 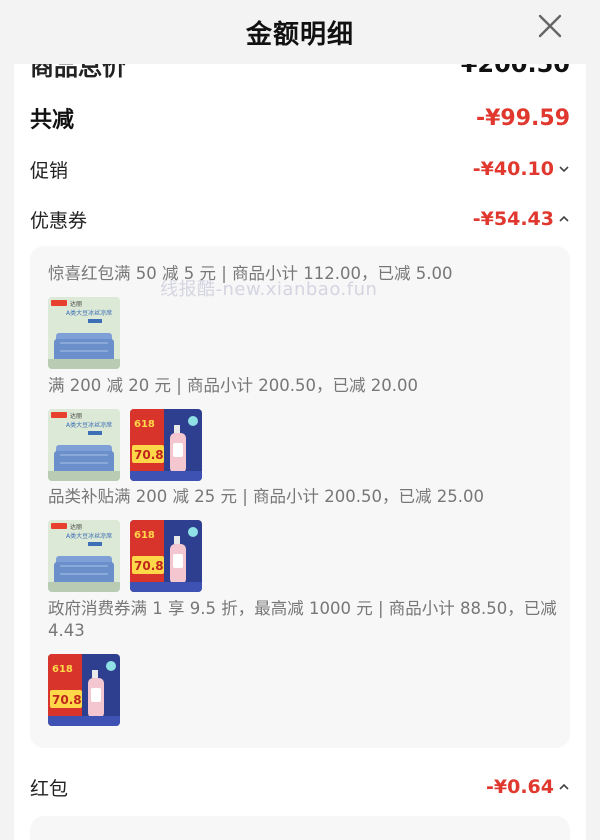 I want to click on header-bar: 金额明细, so click(x=300, y=32).